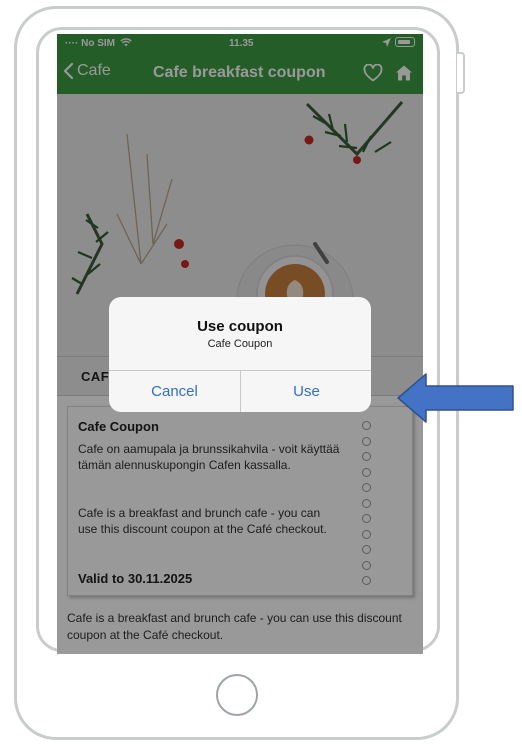 This screenshot has height=744, width=522. Describe the element at coordinates (240, 326) in the screenshot. I see `dialog-title: Use coupon` at that location.